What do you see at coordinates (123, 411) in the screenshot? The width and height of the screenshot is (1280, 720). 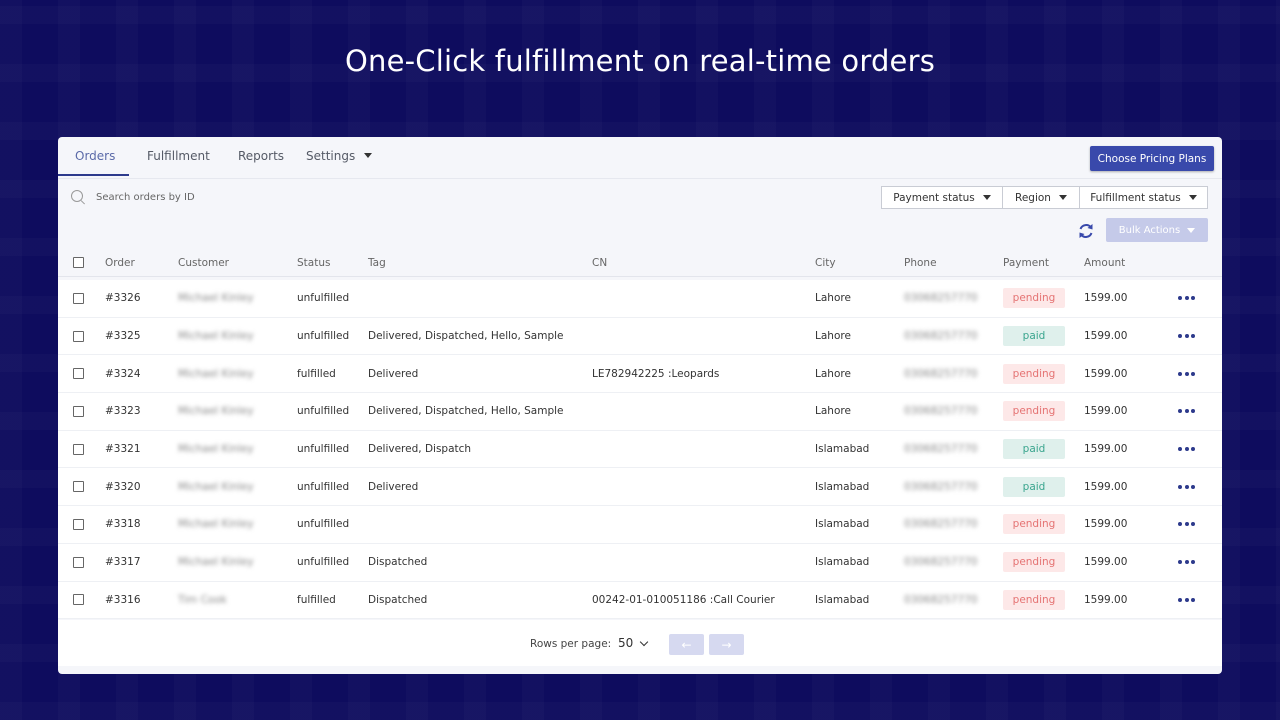 I see `order-id: #3323` at bounding box center [123, 411].